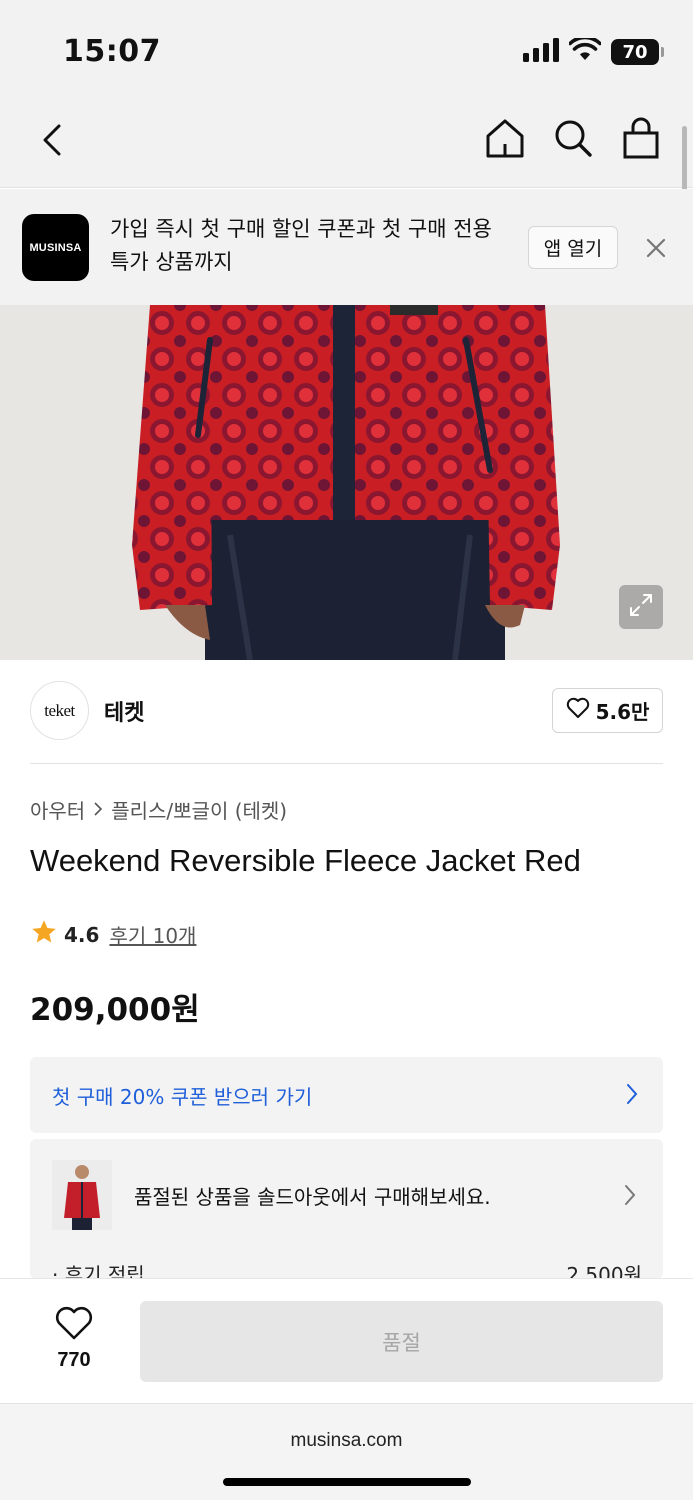  Describe the element at coordinates (115, 1010) in the screenshot. I see `product-price: 209,000원` at that location.